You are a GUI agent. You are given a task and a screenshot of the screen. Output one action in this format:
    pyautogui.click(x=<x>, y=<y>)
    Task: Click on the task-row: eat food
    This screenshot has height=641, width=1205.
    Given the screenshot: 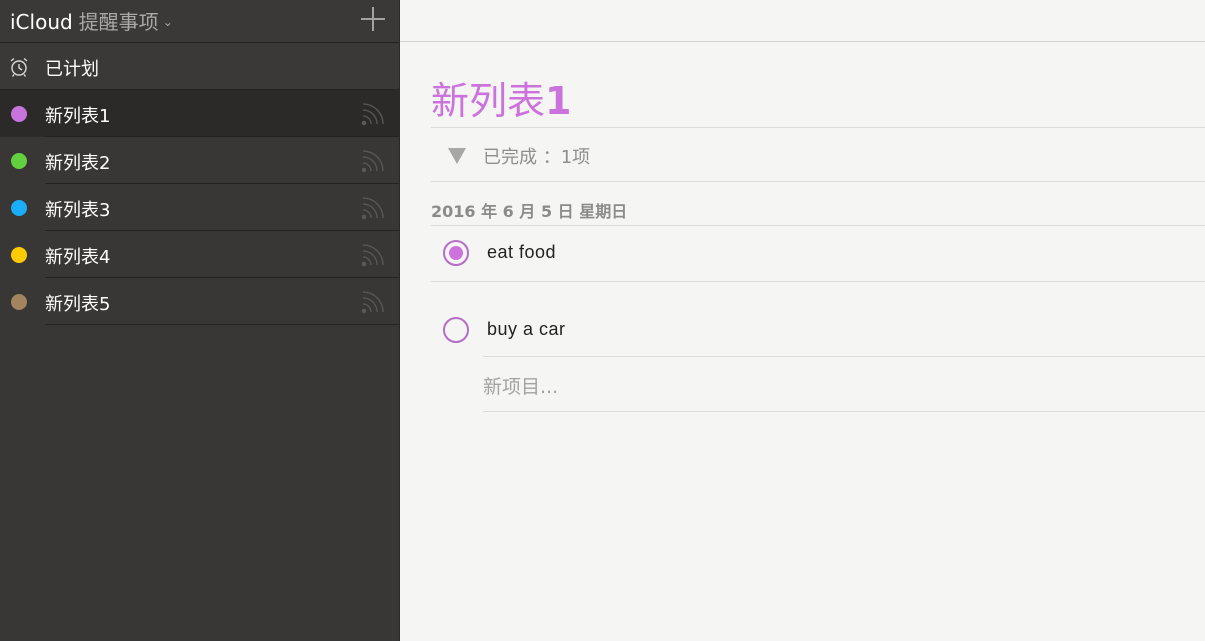 What is the action you would take?
    pyautogui.click(x=818, y=253)
    